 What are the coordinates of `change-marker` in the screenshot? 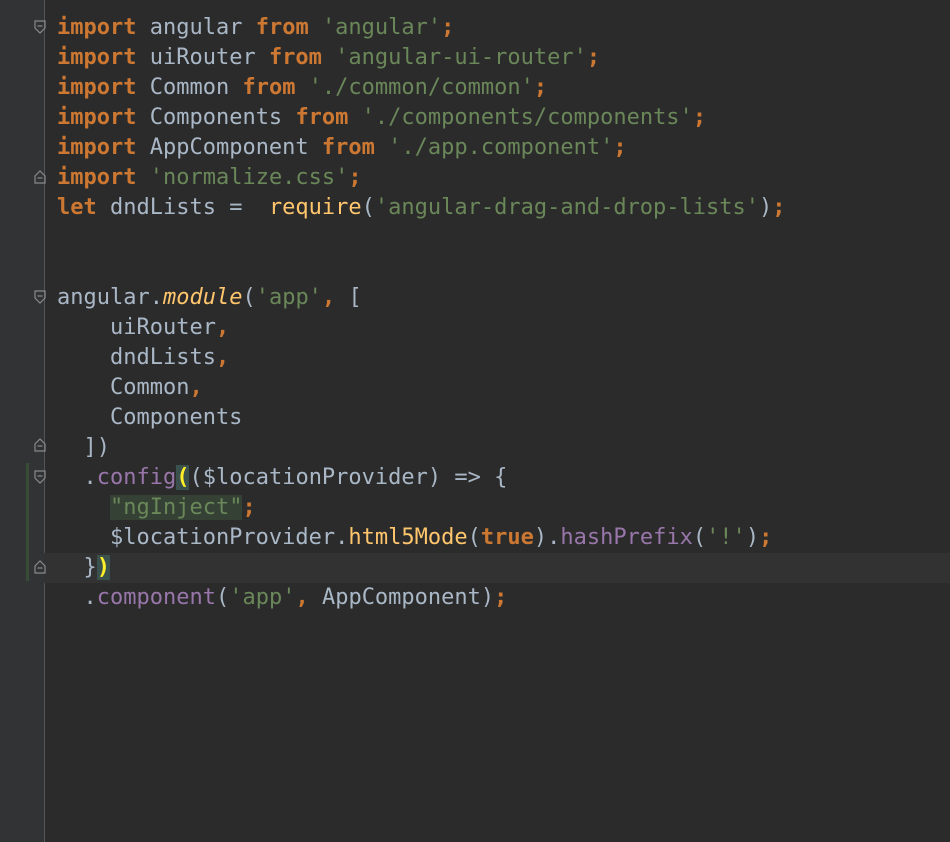 It's located at (27, 522).